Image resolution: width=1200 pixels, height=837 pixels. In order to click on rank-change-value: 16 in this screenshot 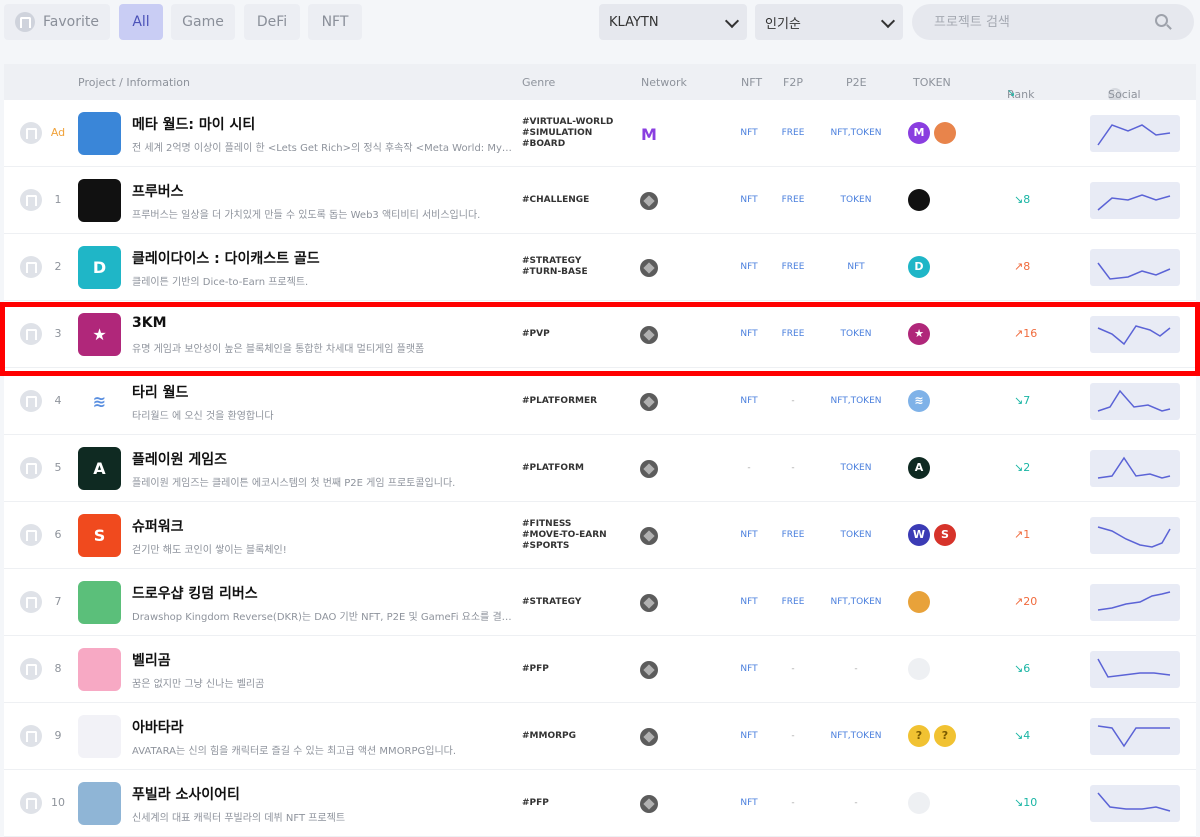, I will do `click(1030, 333)`.